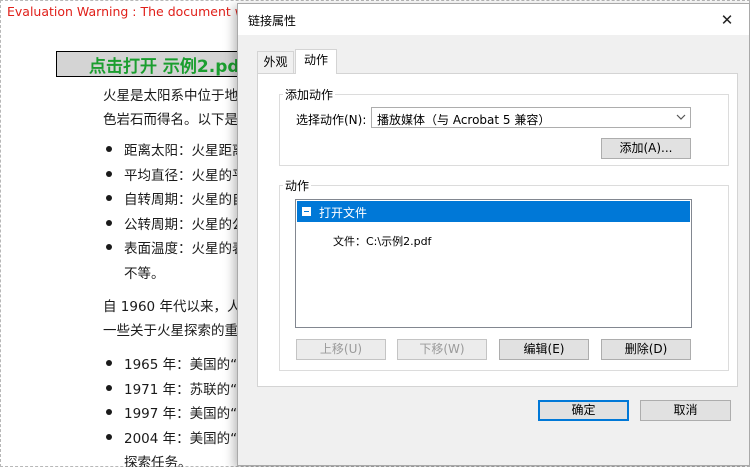  Describe the element at coordinates (442, 349) in the screenshot. I see `move-down-button: 下移(W)` at that location.